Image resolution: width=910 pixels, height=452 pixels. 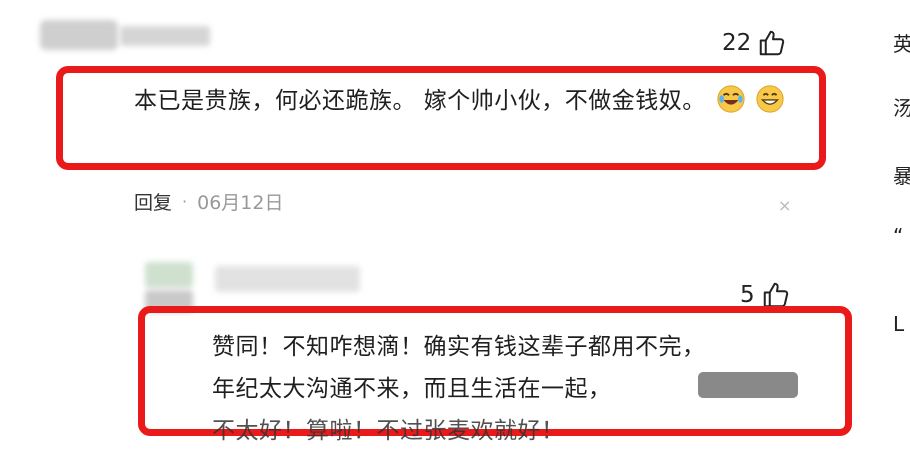 What do you see at coordinates (153, 201) in the screenshot?
I see `reply-button: 回复` at bounding box center [153, 201].